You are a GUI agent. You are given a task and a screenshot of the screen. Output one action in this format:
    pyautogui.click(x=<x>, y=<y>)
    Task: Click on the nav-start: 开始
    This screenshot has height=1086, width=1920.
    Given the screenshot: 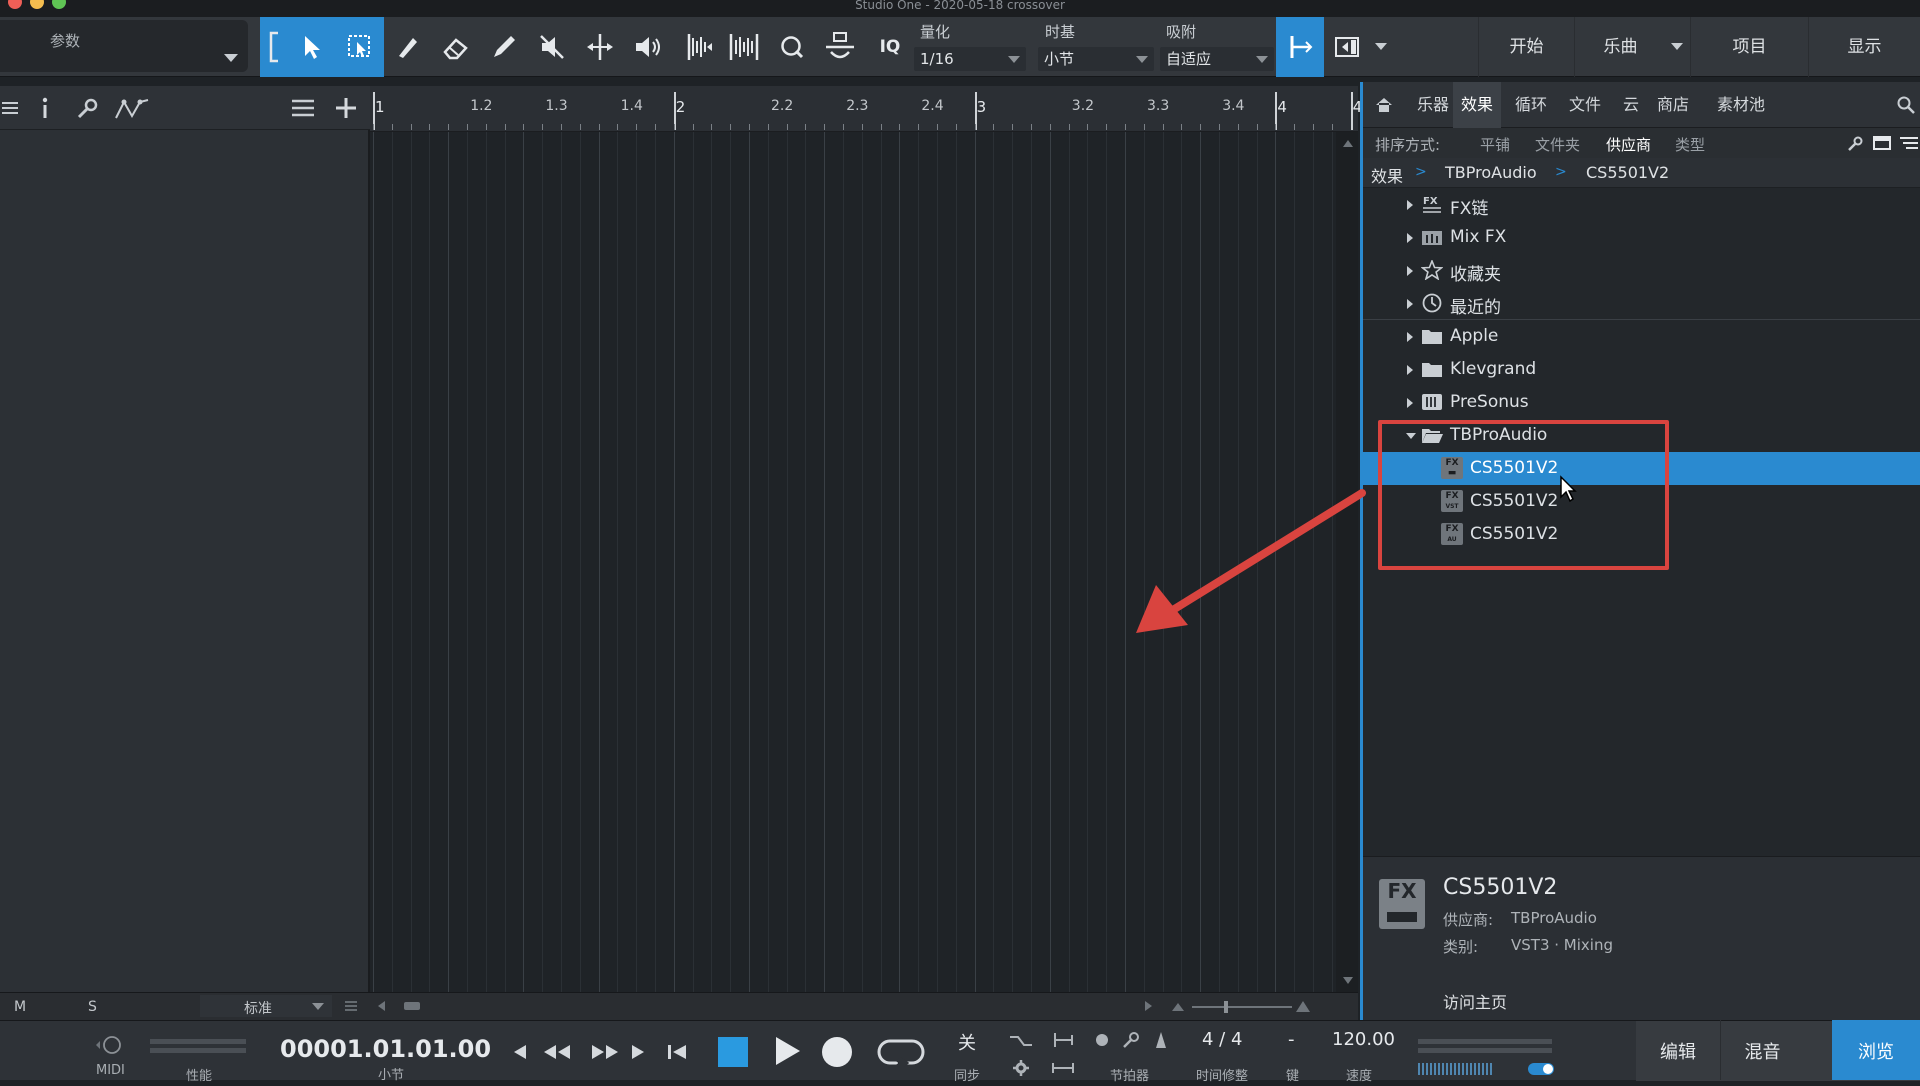 What is the action you would take?
    pyautogui.click(x=1526, y=47)
    